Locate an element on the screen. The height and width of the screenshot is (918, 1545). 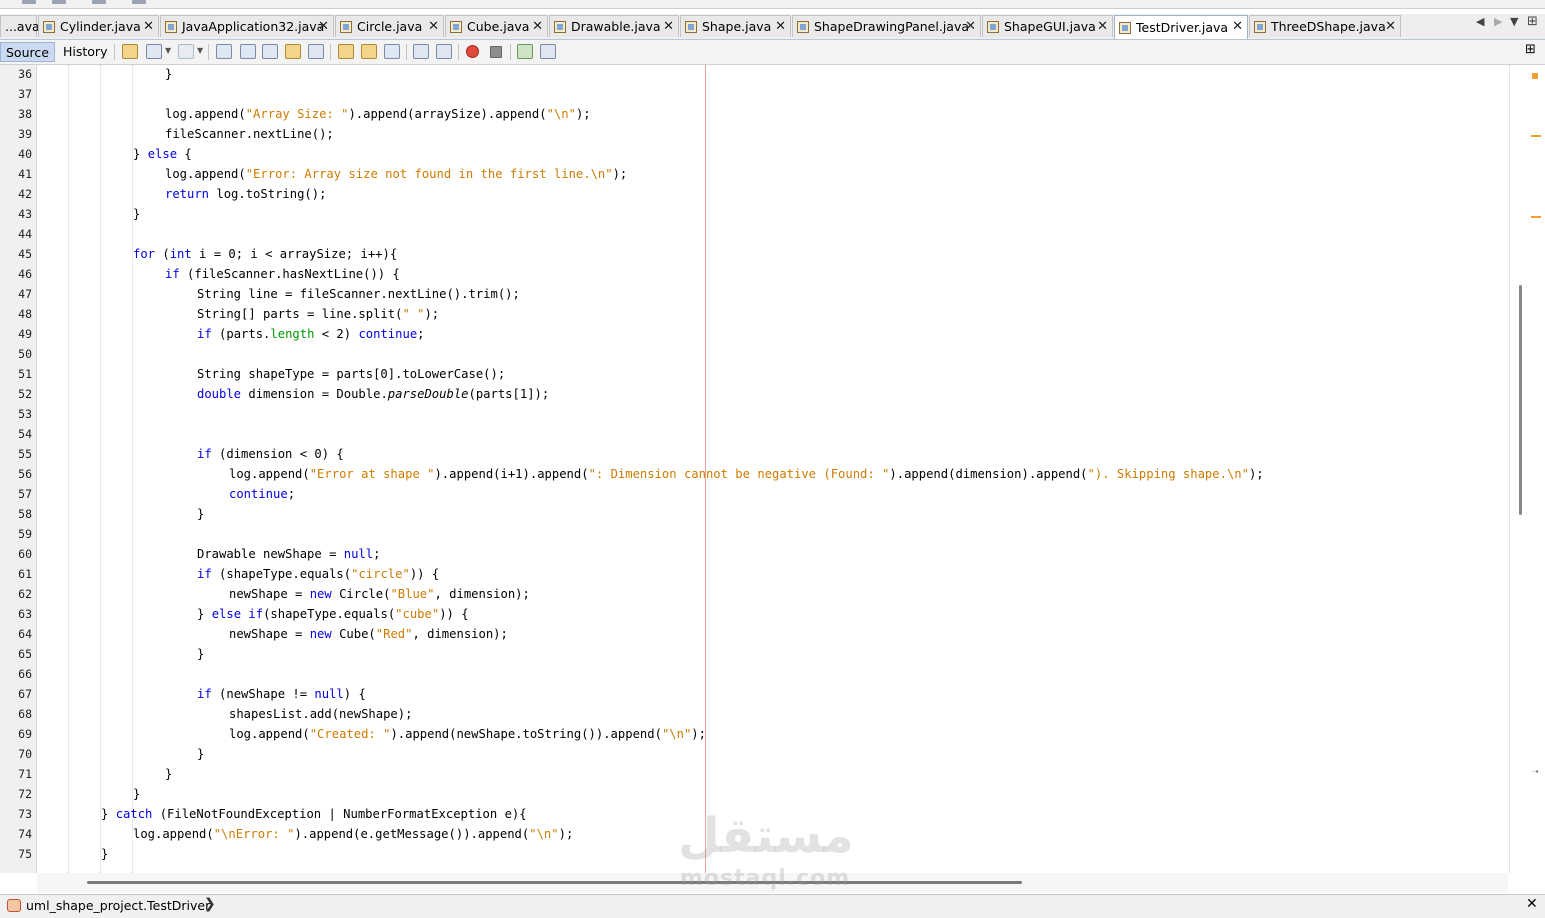
open-project-icon is located at coordinates (59, 2).